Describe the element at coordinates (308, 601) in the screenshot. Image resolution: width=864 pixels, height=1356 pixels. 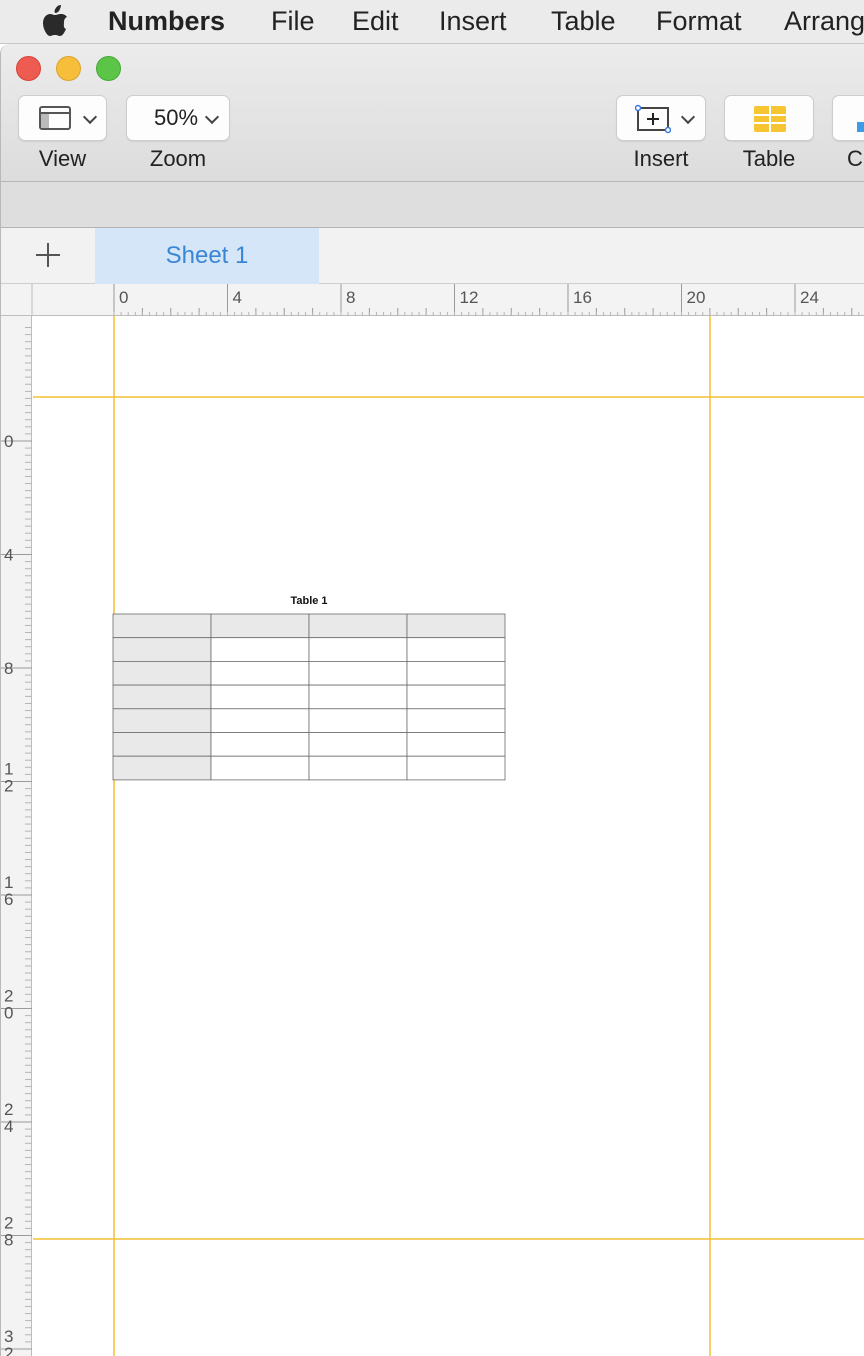
I see `table-title: Table 1` at that location.